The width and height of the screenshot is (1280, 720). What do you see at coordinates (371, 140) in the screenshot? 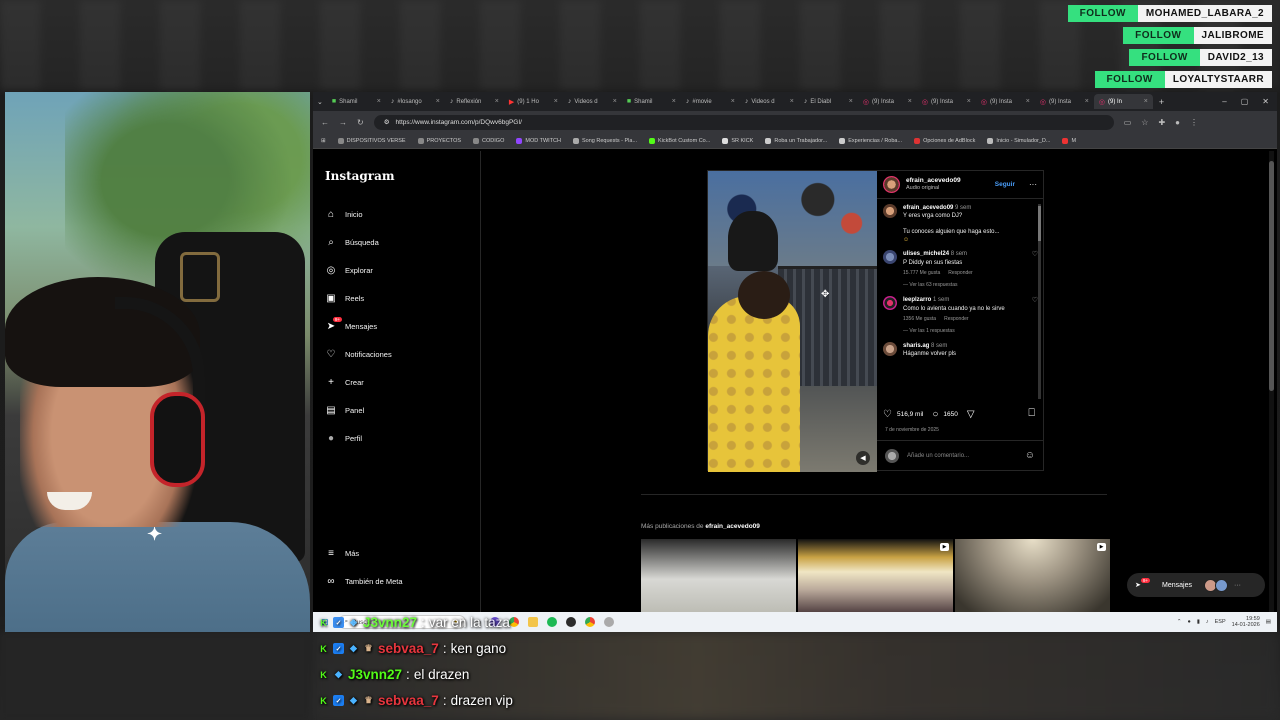
I see `bookmark: DISPOSITIVOS VERSE` at bounding box center [371, 140].